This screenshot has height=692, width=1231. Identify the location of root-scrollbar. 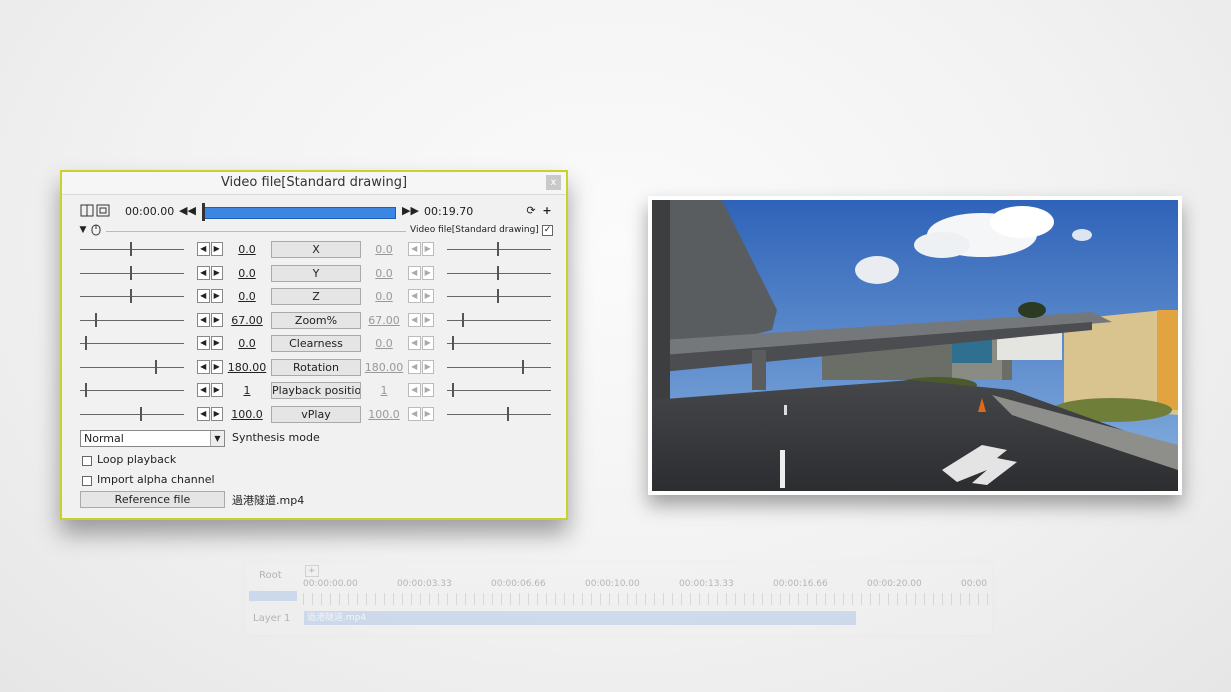
(273, 596).